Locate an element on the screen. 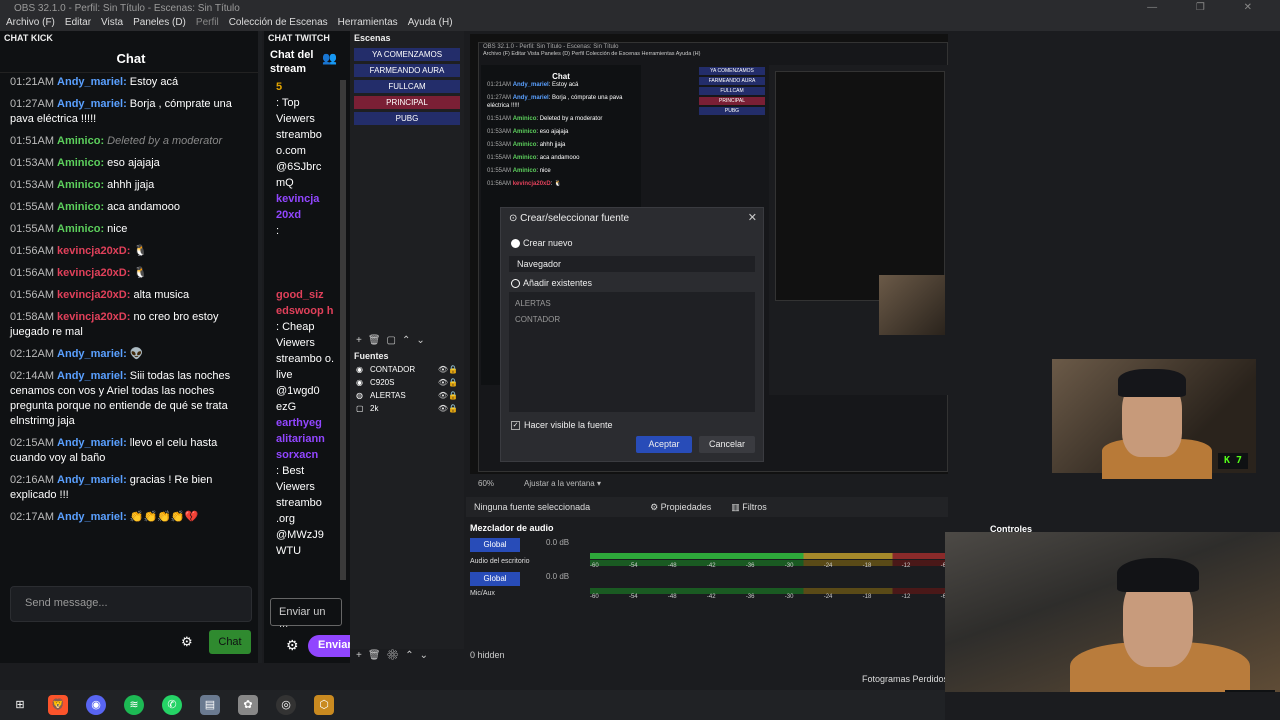  source-label: CONTADOR is located at coordinates (393, 369).